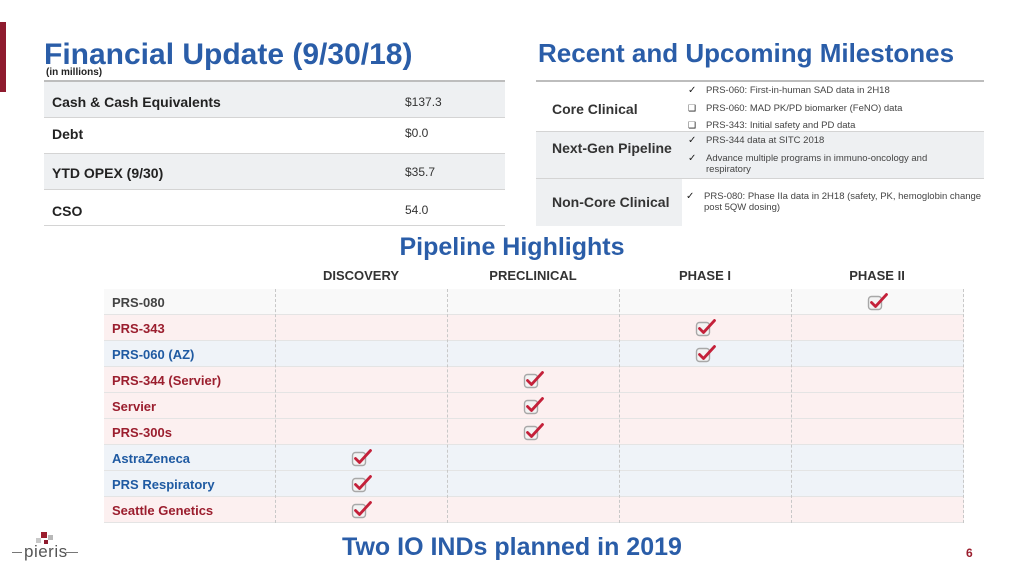 The image size is (1024, 576). Describe the element at coordinates (138, 328) in the screenshot. I see `program-name: PRS-343` at that location.